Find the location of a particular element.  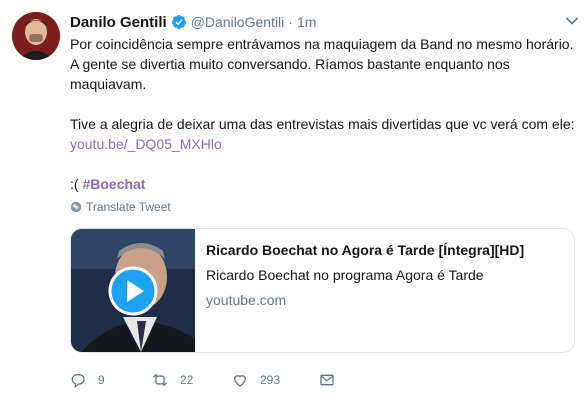

sad-face-text: :( is located at coordinates (74, 184).